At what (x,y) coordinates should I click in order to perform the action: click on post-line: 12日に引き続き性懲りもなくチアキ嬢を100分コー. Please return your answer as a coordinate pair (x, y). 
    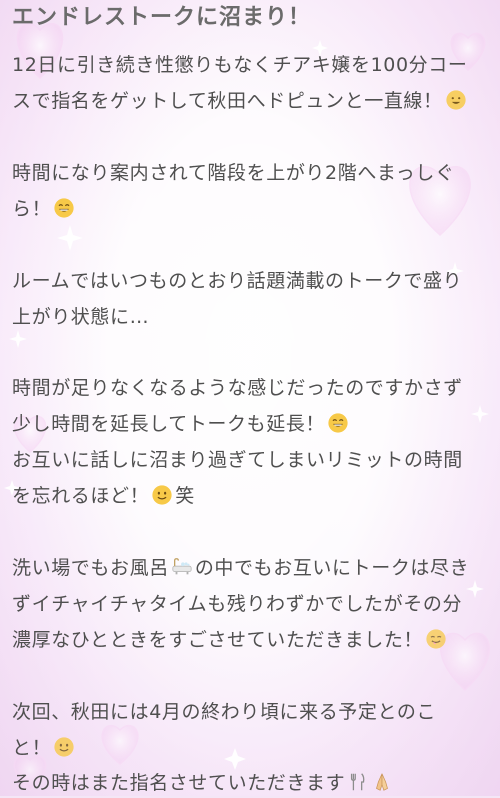
    Looking at the image, I should click on (239, 65).